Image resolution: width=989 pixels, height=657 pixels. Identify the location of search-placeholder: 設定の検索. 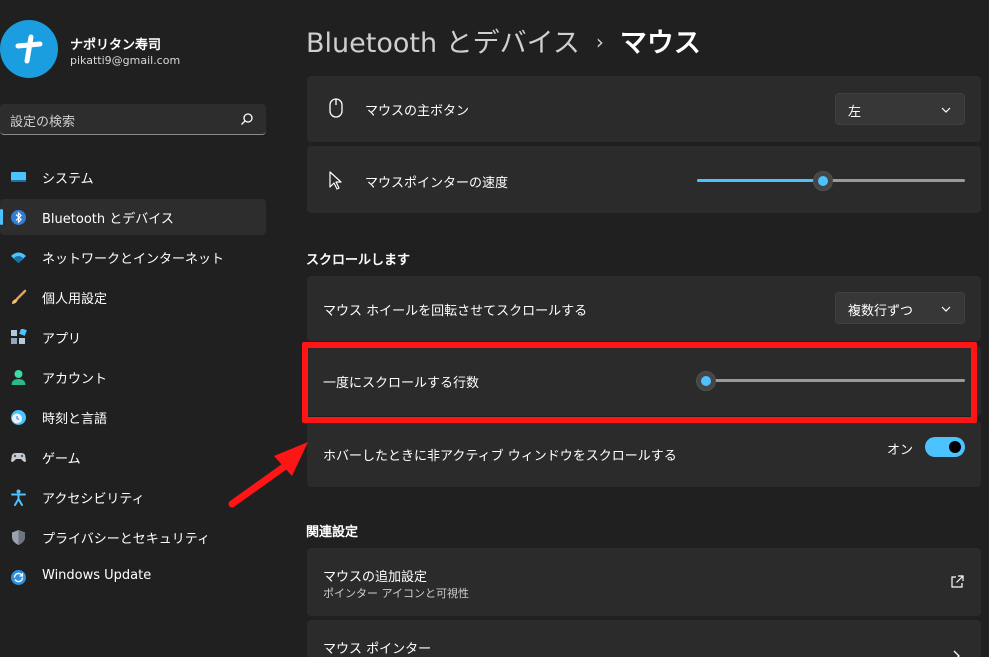
(43, 122).